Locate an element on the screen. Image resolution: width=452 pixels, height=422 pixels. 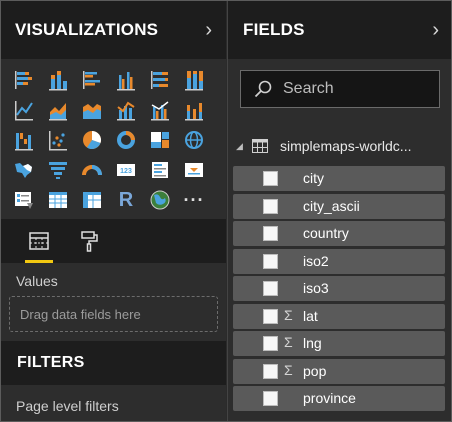
page-level-filters-label: Page level filters is located at coordinates (67, 406).